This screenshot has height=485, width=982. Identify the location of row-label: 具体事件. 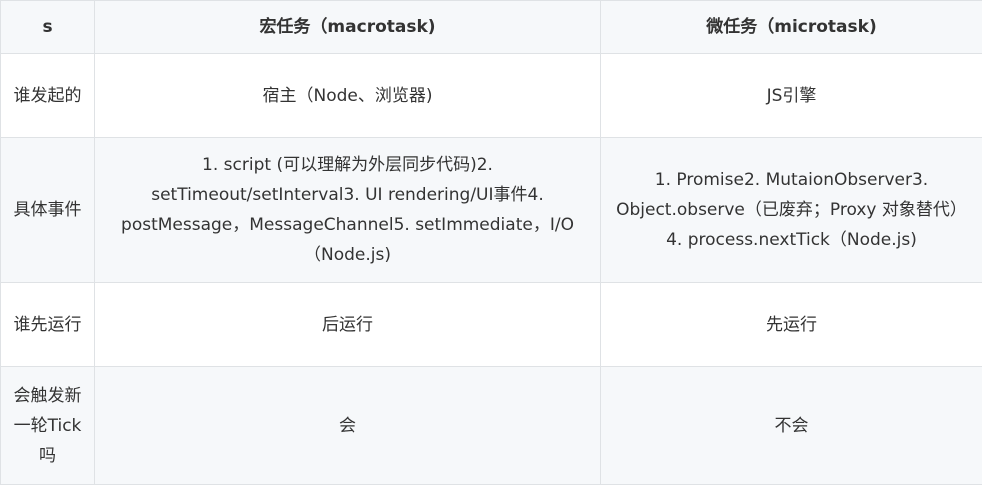
(48, 210).